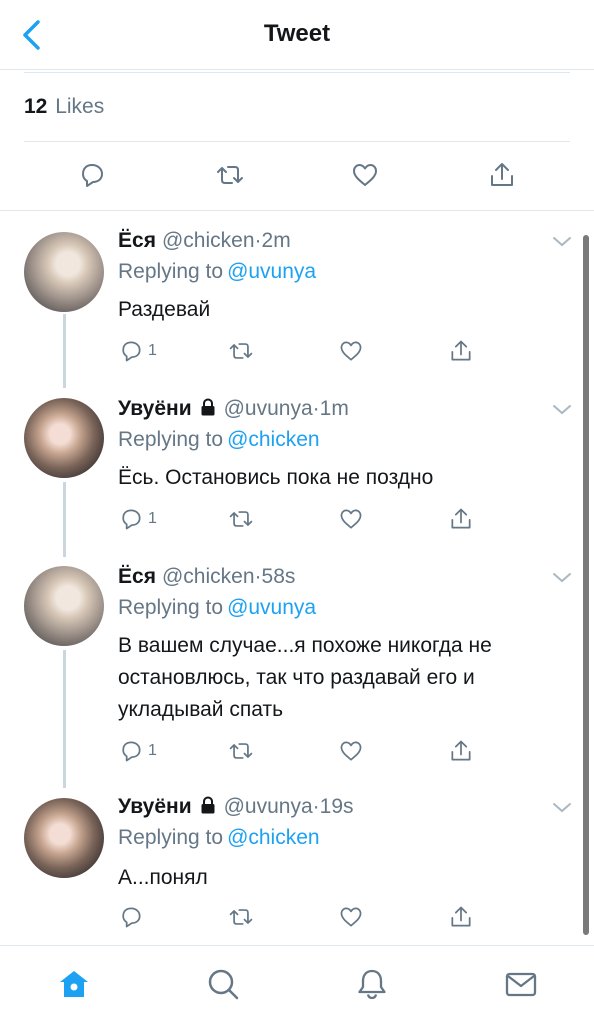 The width and height of the screenshot is (594, 1025). What do you see at coordinates (297, 985) in the screenshot?
I see `bottom-tab-bar` at bounding box center [297, 985].